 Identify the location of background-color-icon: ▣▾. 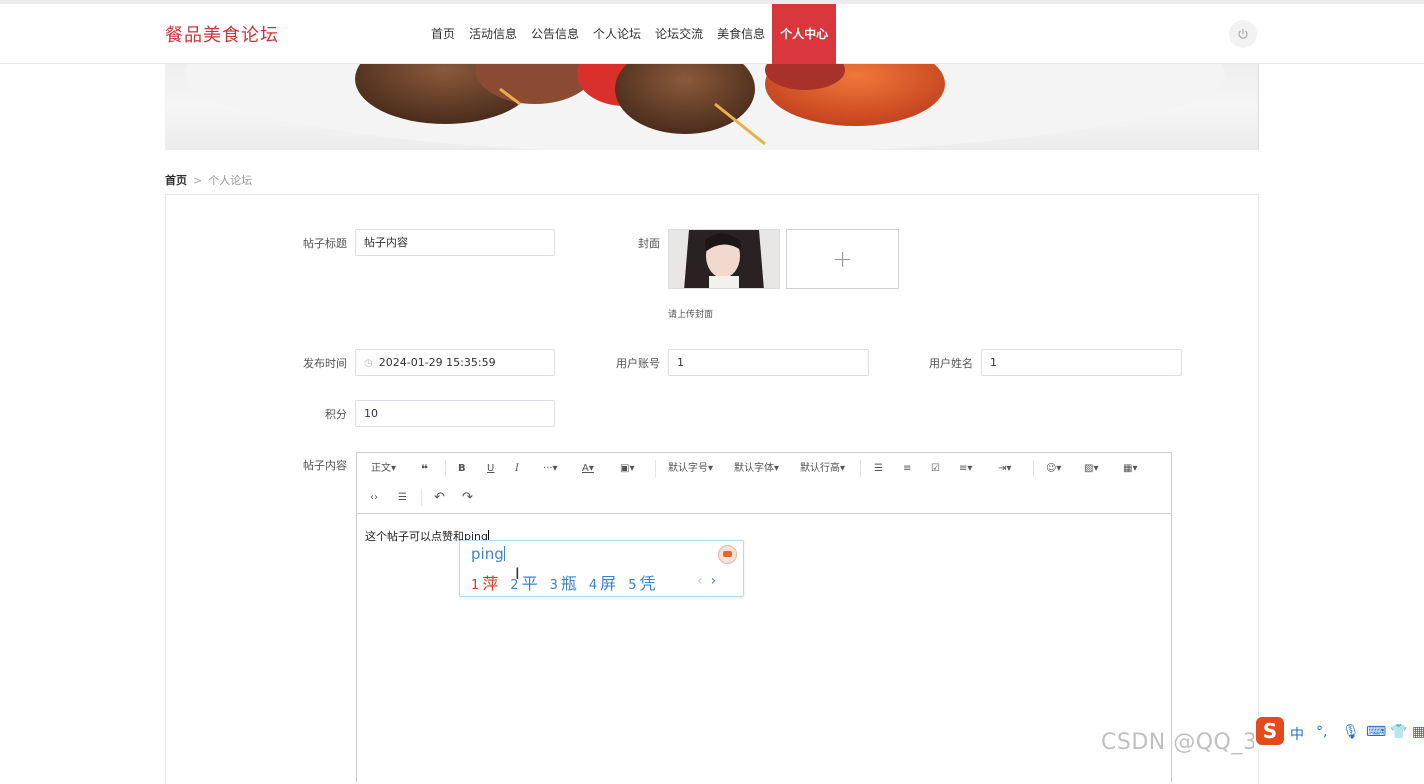
(627, 469).